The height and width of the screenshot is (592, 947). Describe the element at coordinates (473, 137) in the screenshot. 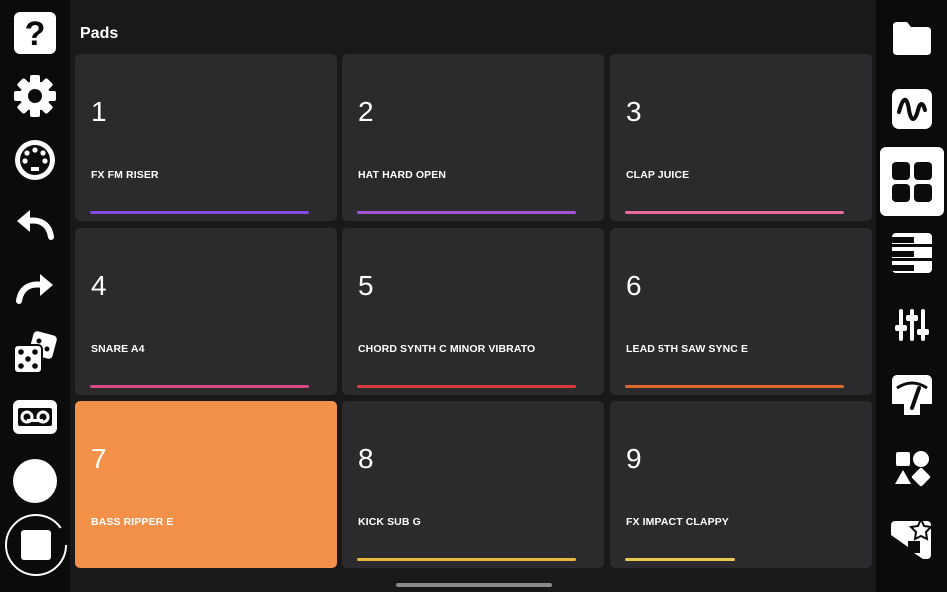

I see `pad-2: 2 HAT HARD OPEN` at that location.